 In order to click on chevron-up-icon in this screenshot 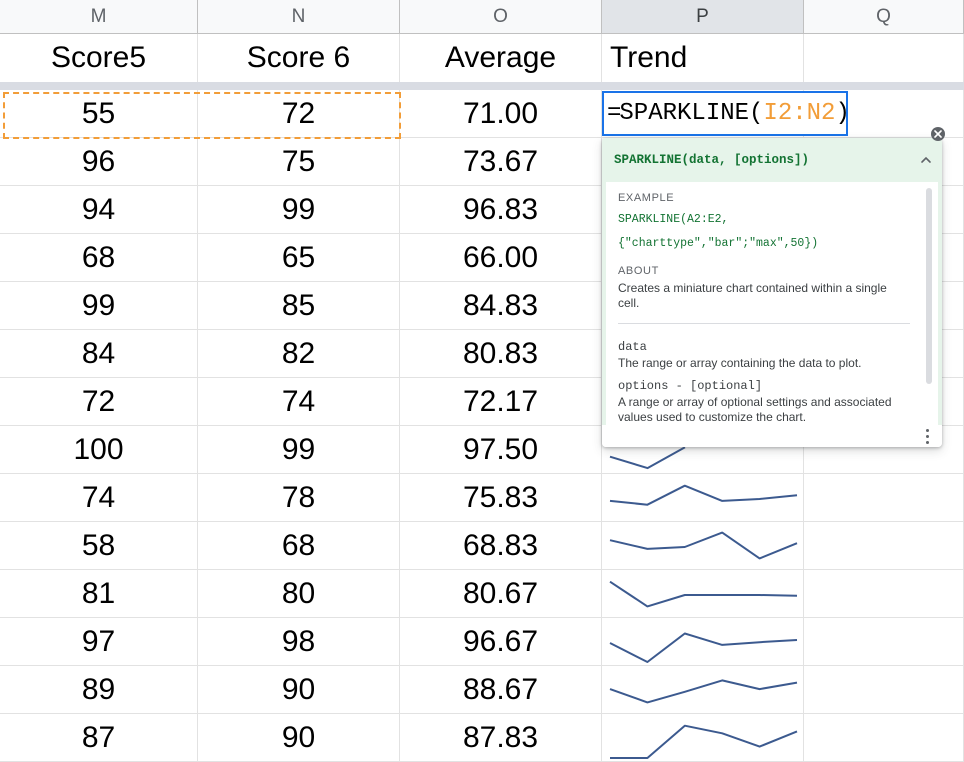, I will do `click(926, 160)`.